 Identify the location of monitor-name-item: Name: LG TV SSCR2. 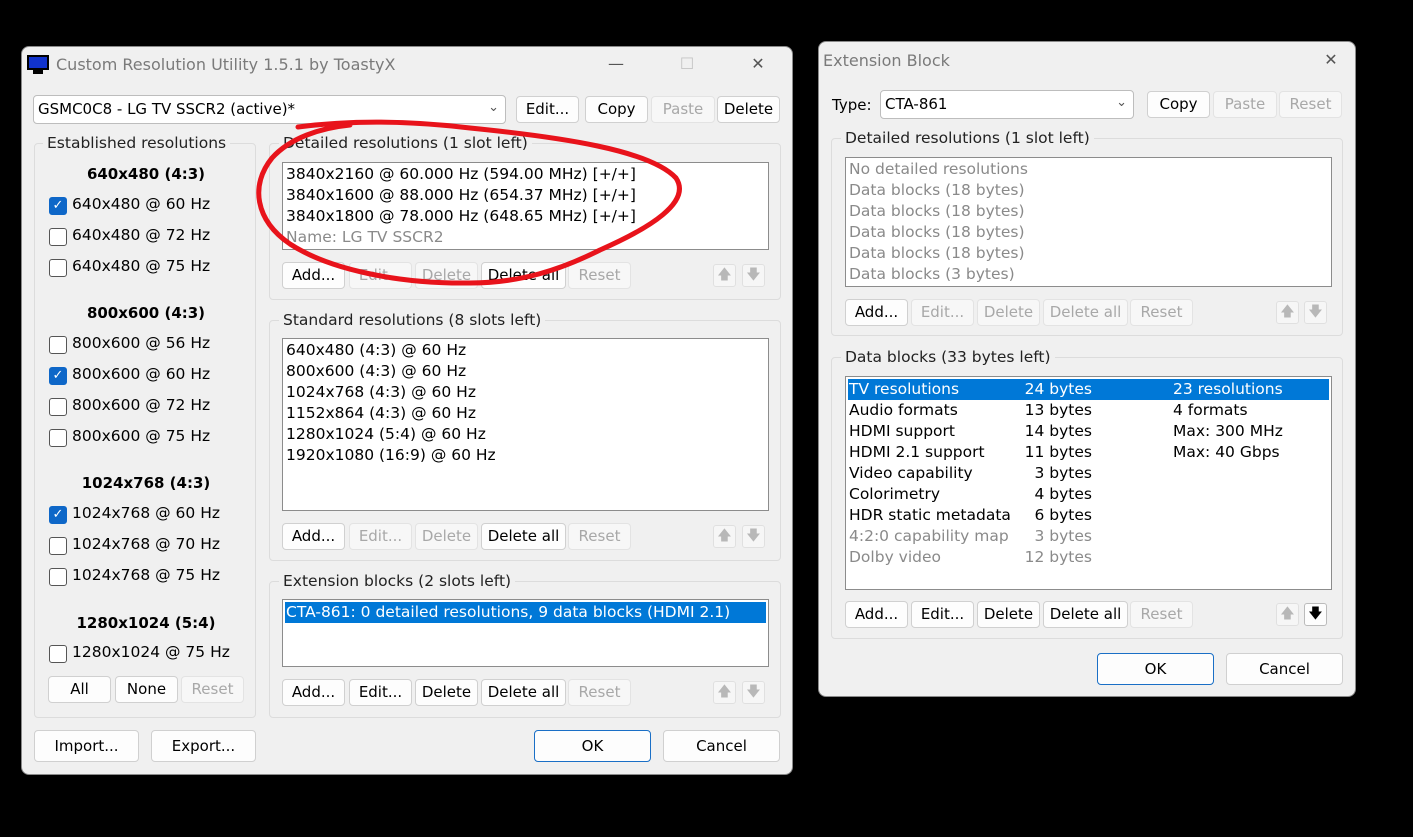
(365, 237).